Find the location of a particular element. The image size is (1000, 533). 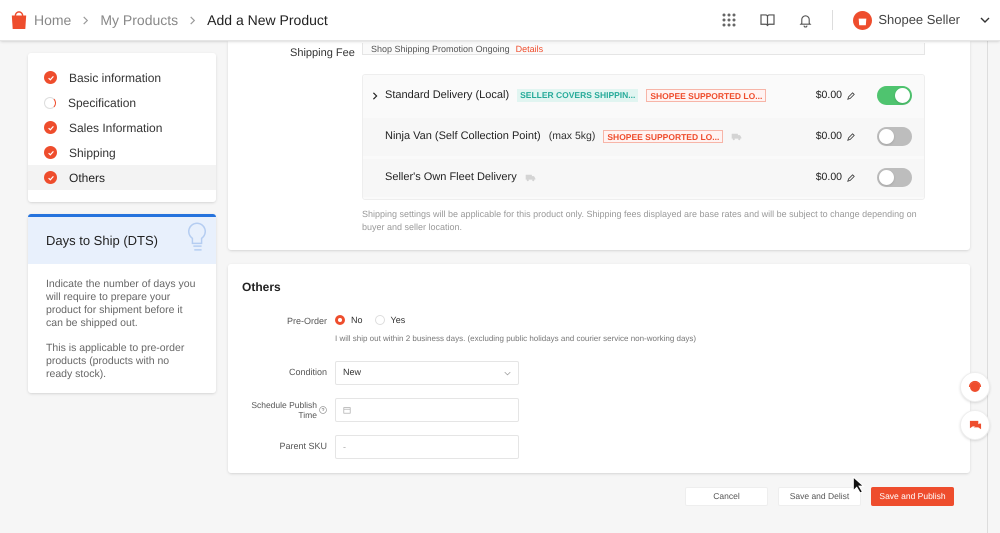

field-label: Parent SKU is located at coordinates (302, 447).